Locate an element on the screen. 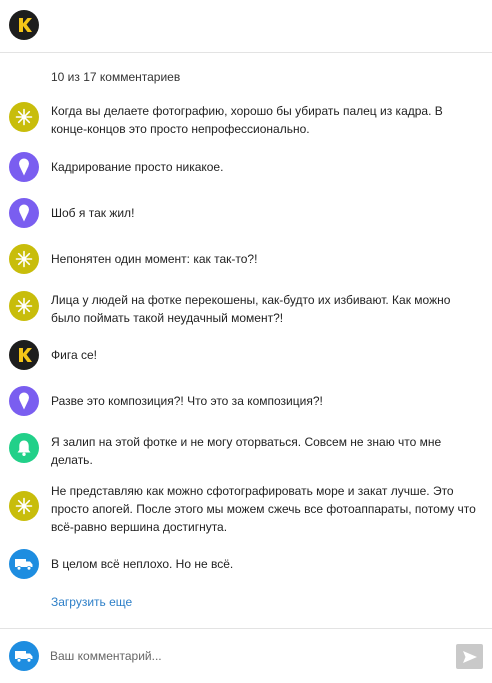 The image size is (492, 683). comment-text: Шоб я так жил! is located at coordinates (93, 213).